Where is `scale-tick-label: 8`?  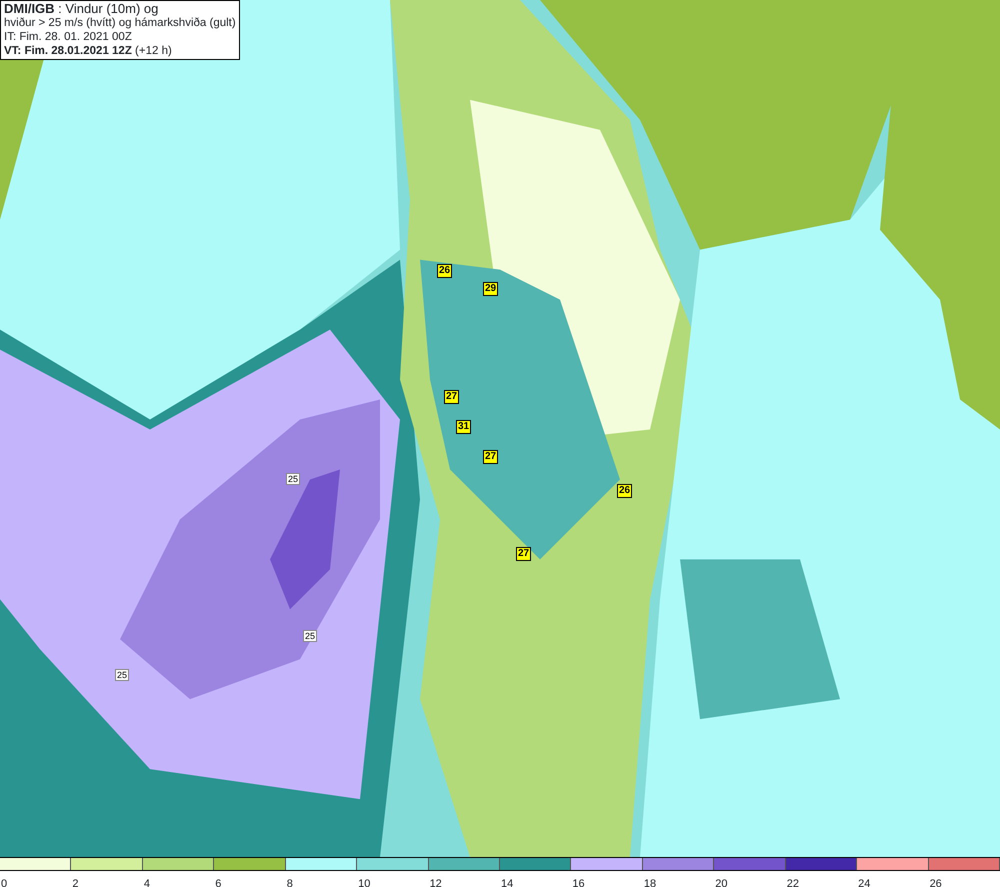 scale-tick-label: 8 is located at coordinates (289, 882).